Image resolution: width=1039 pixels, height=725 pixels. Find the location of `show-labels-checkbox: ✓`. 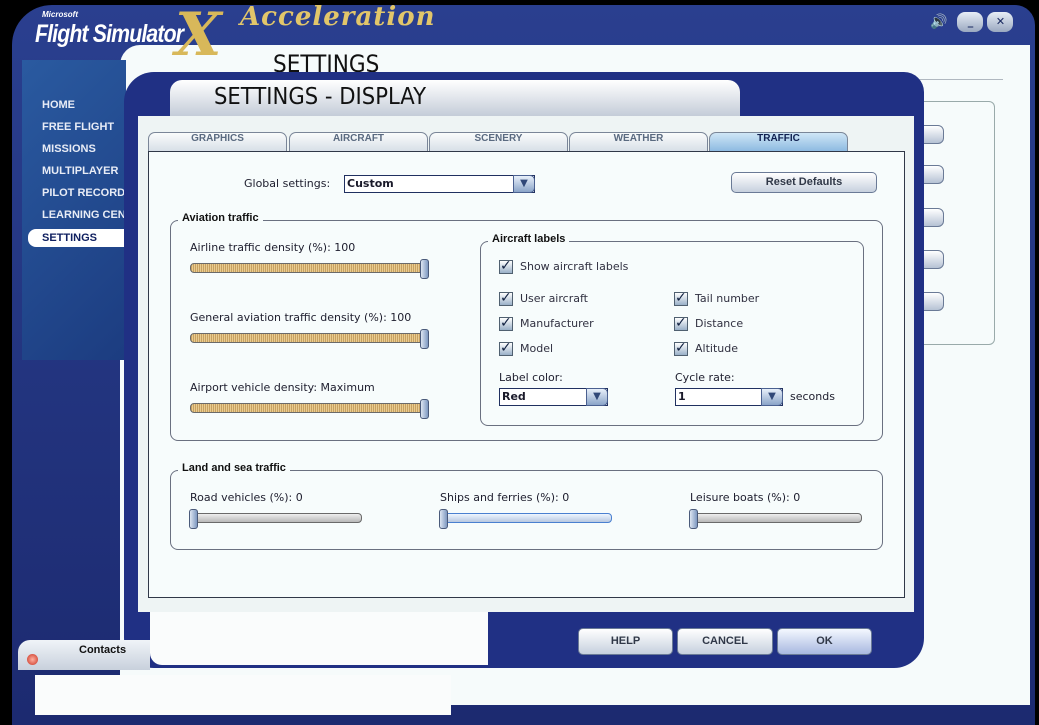

show-labels-checkbox: ✓ is located at coordinates (506, 266).